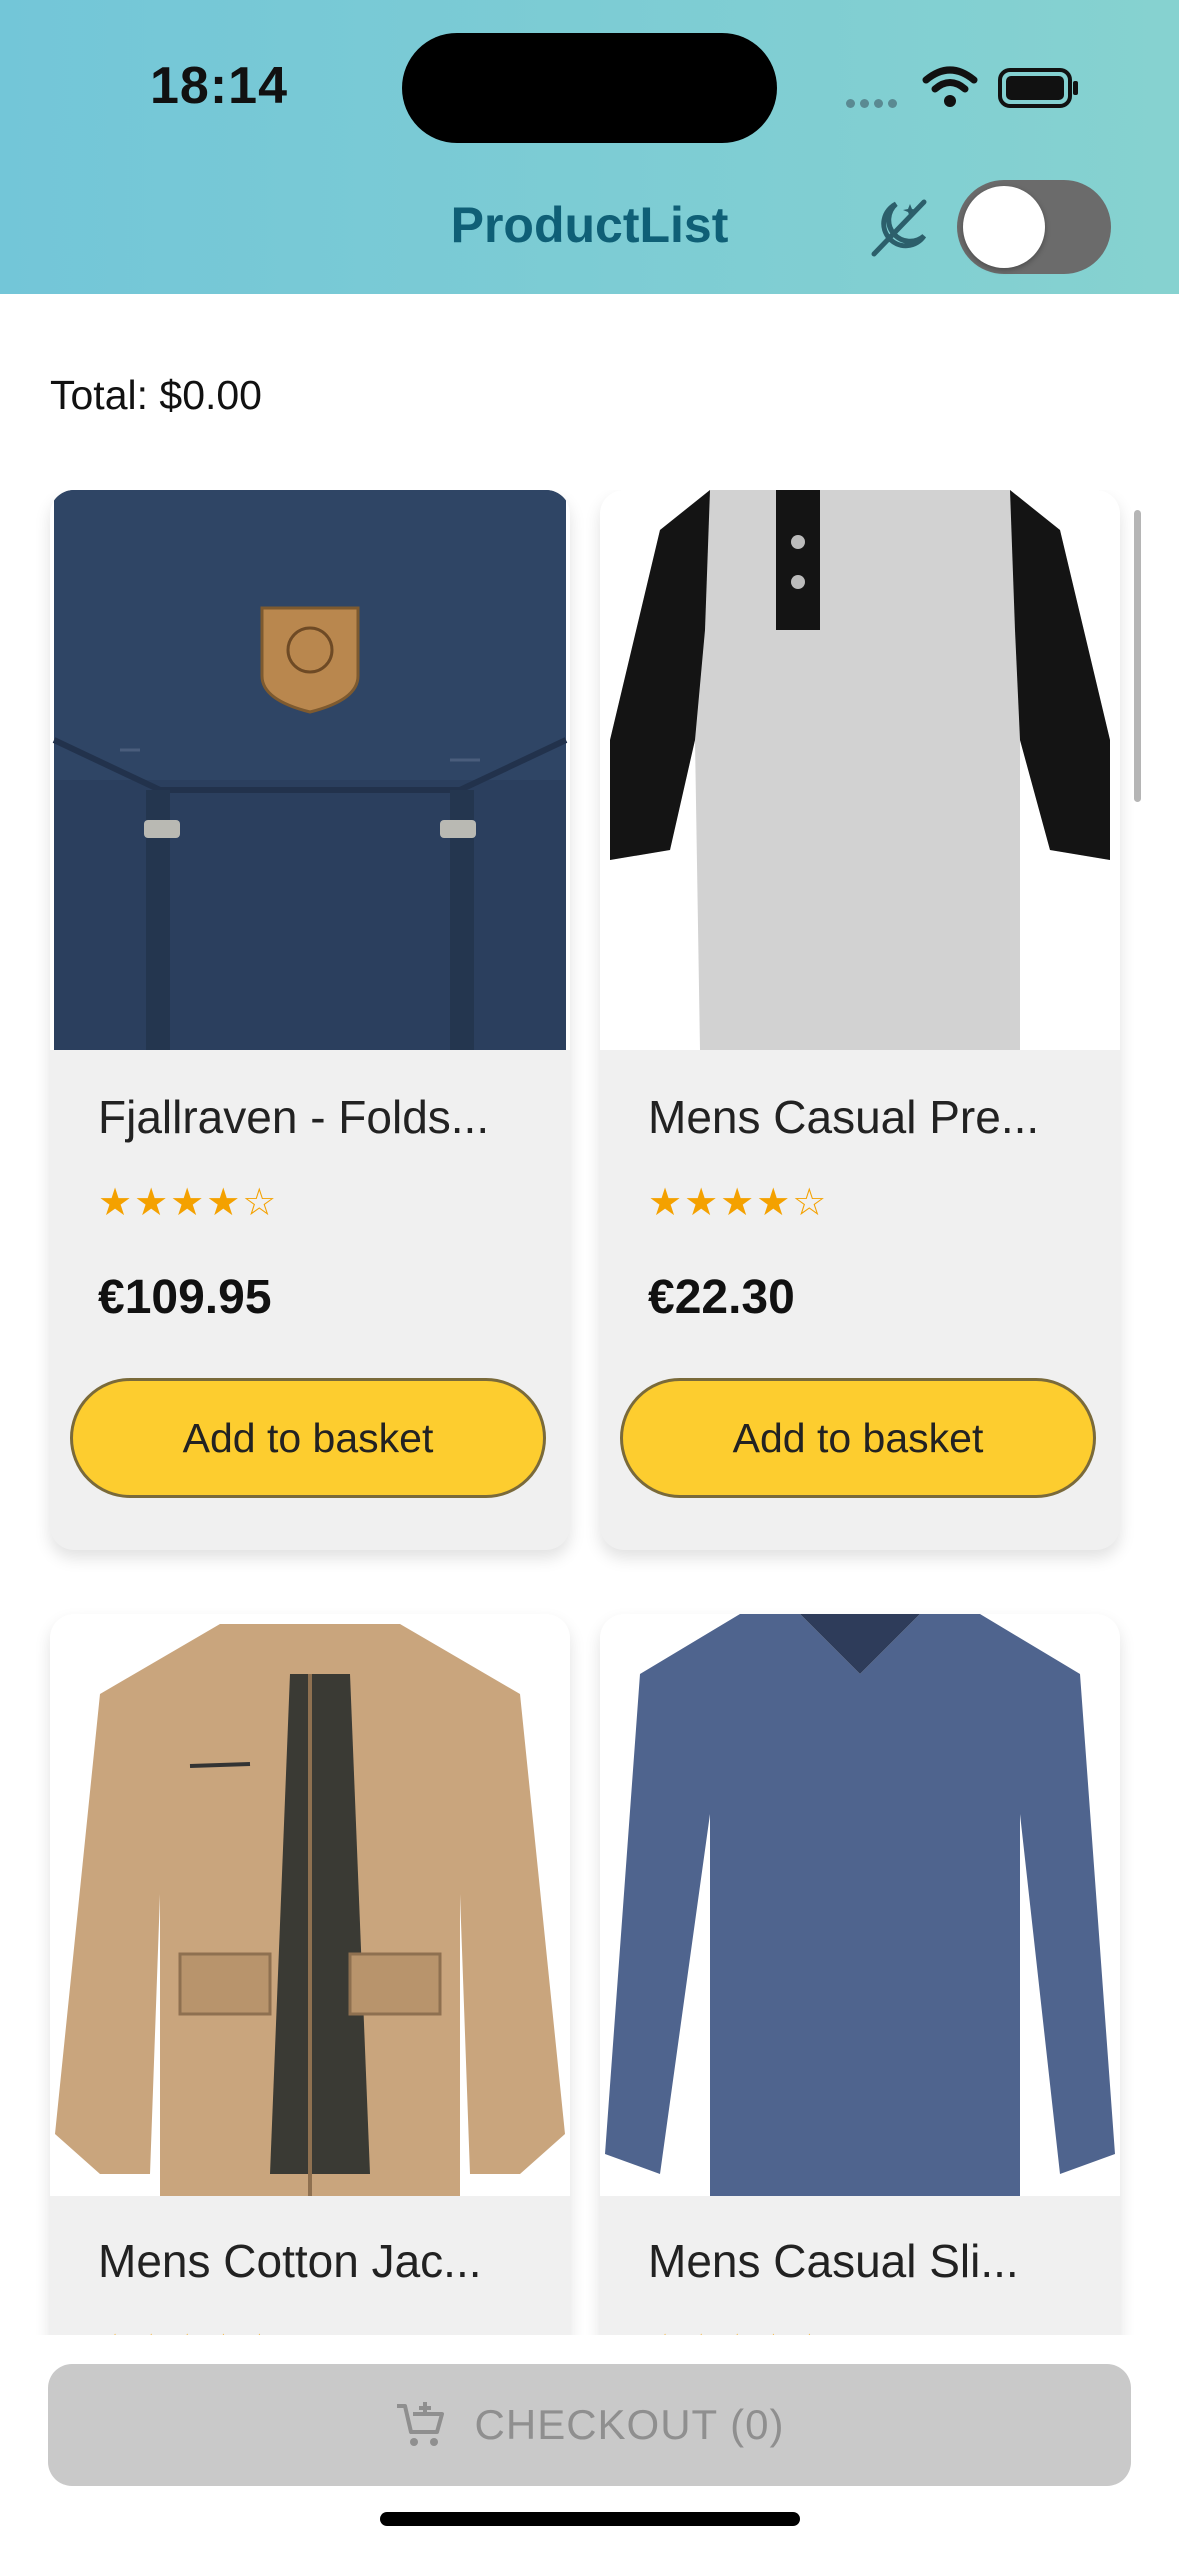  I want to click on checkout-label: CHECKOUT (0), so click(629, 2424).